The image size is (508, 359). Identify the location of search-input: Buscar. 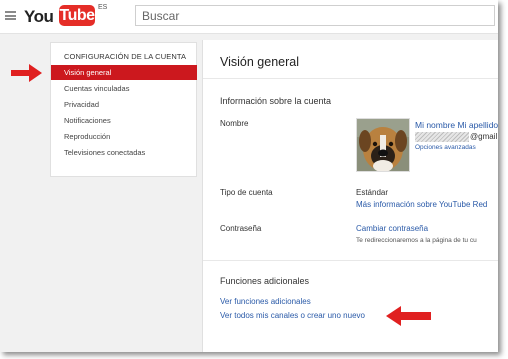
(315, 15).